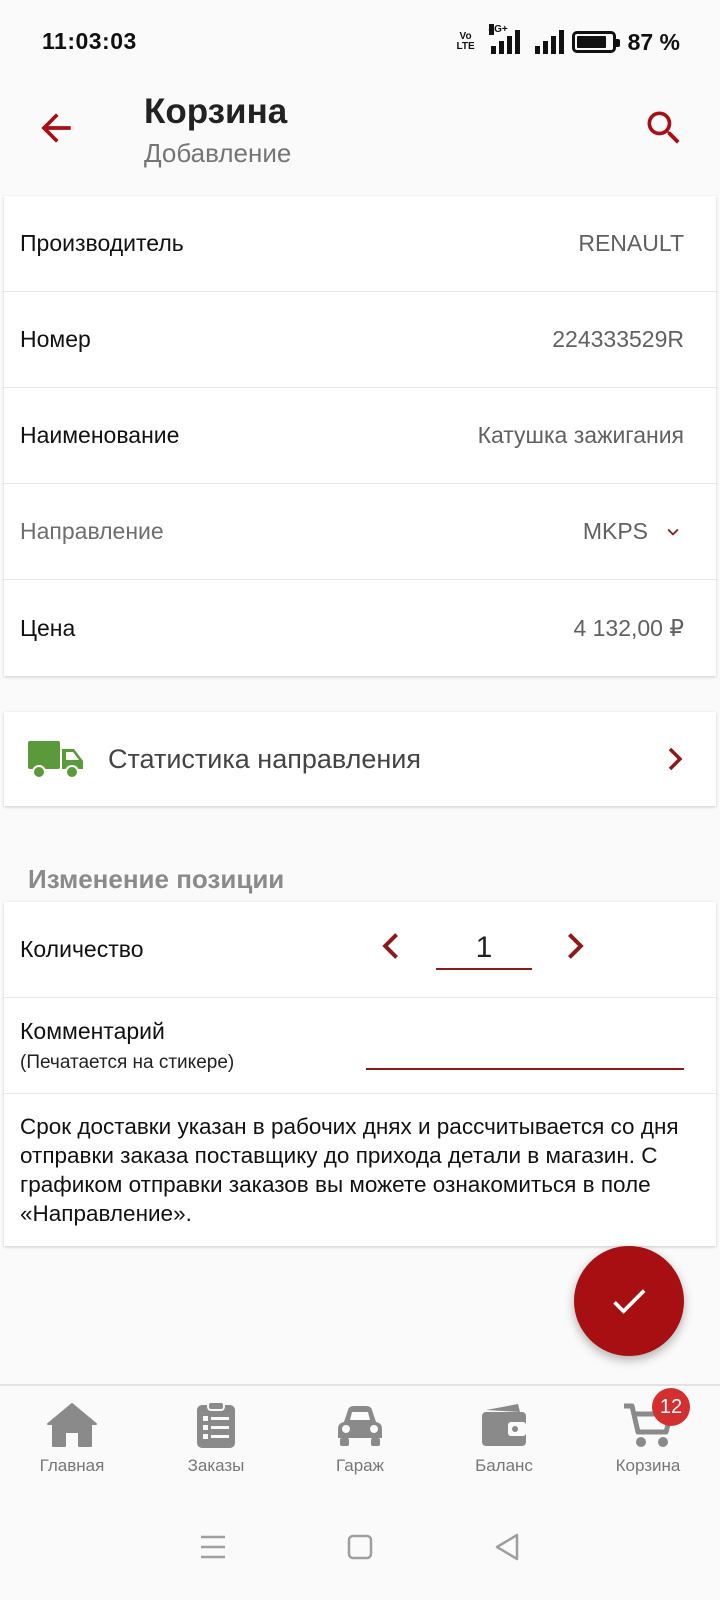 The image size is (720, 1600). I want to click on stats-label: Статистика направления, so click(264, 758).